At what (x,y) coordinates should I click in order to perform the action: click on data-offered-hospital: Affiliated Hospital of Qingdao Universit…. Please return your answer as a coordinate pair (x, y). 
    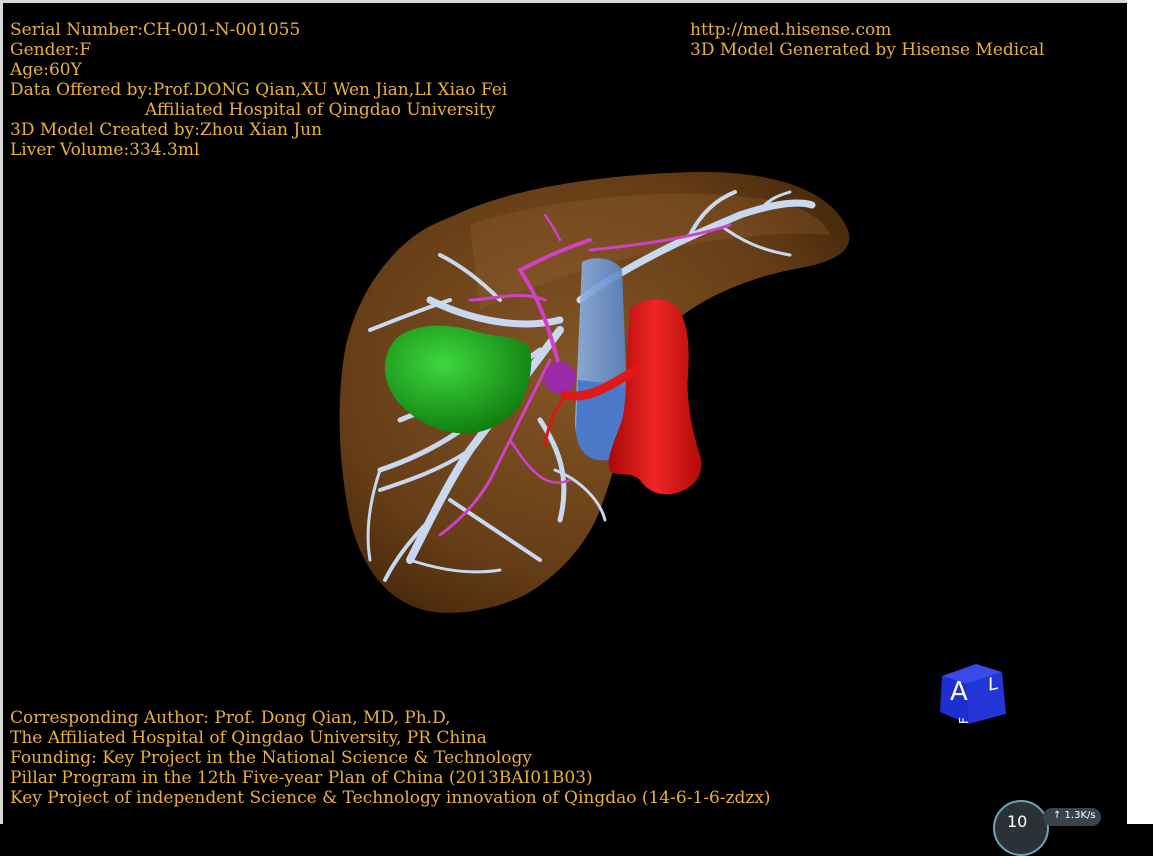
    Looking at the image, I should click on (320, 110).